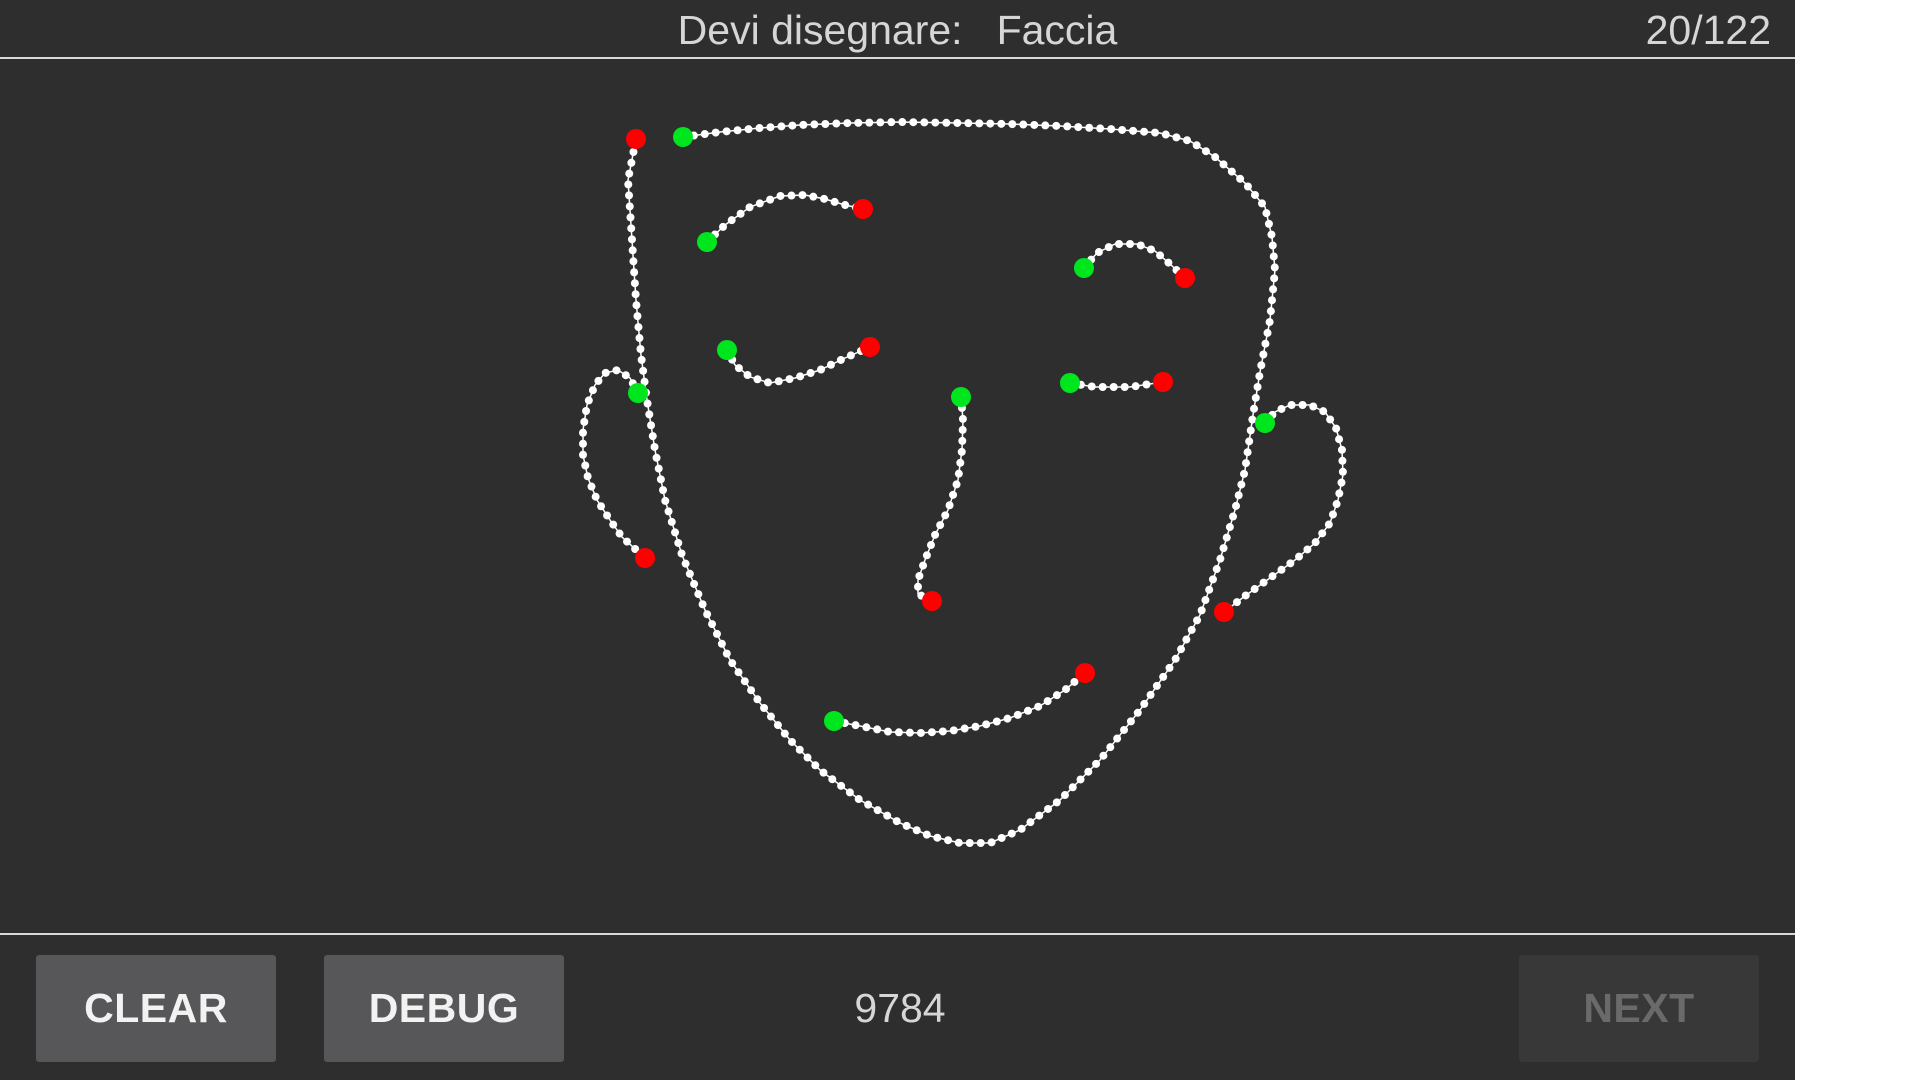  What do you see at coordinates (1639, 1008) in the screenshot?
I see `next-button: NEXT` at bounding box center [1639, 1008].